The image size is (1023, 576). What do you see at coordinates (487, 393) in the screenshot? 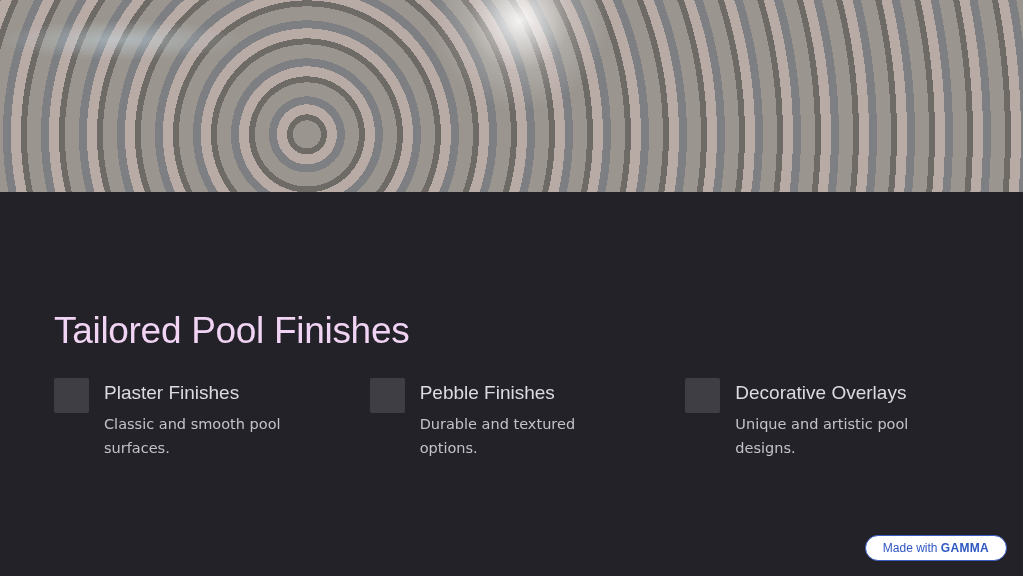
I see `card-heading: Pebble Finishes` at bounding box center [487, 393].